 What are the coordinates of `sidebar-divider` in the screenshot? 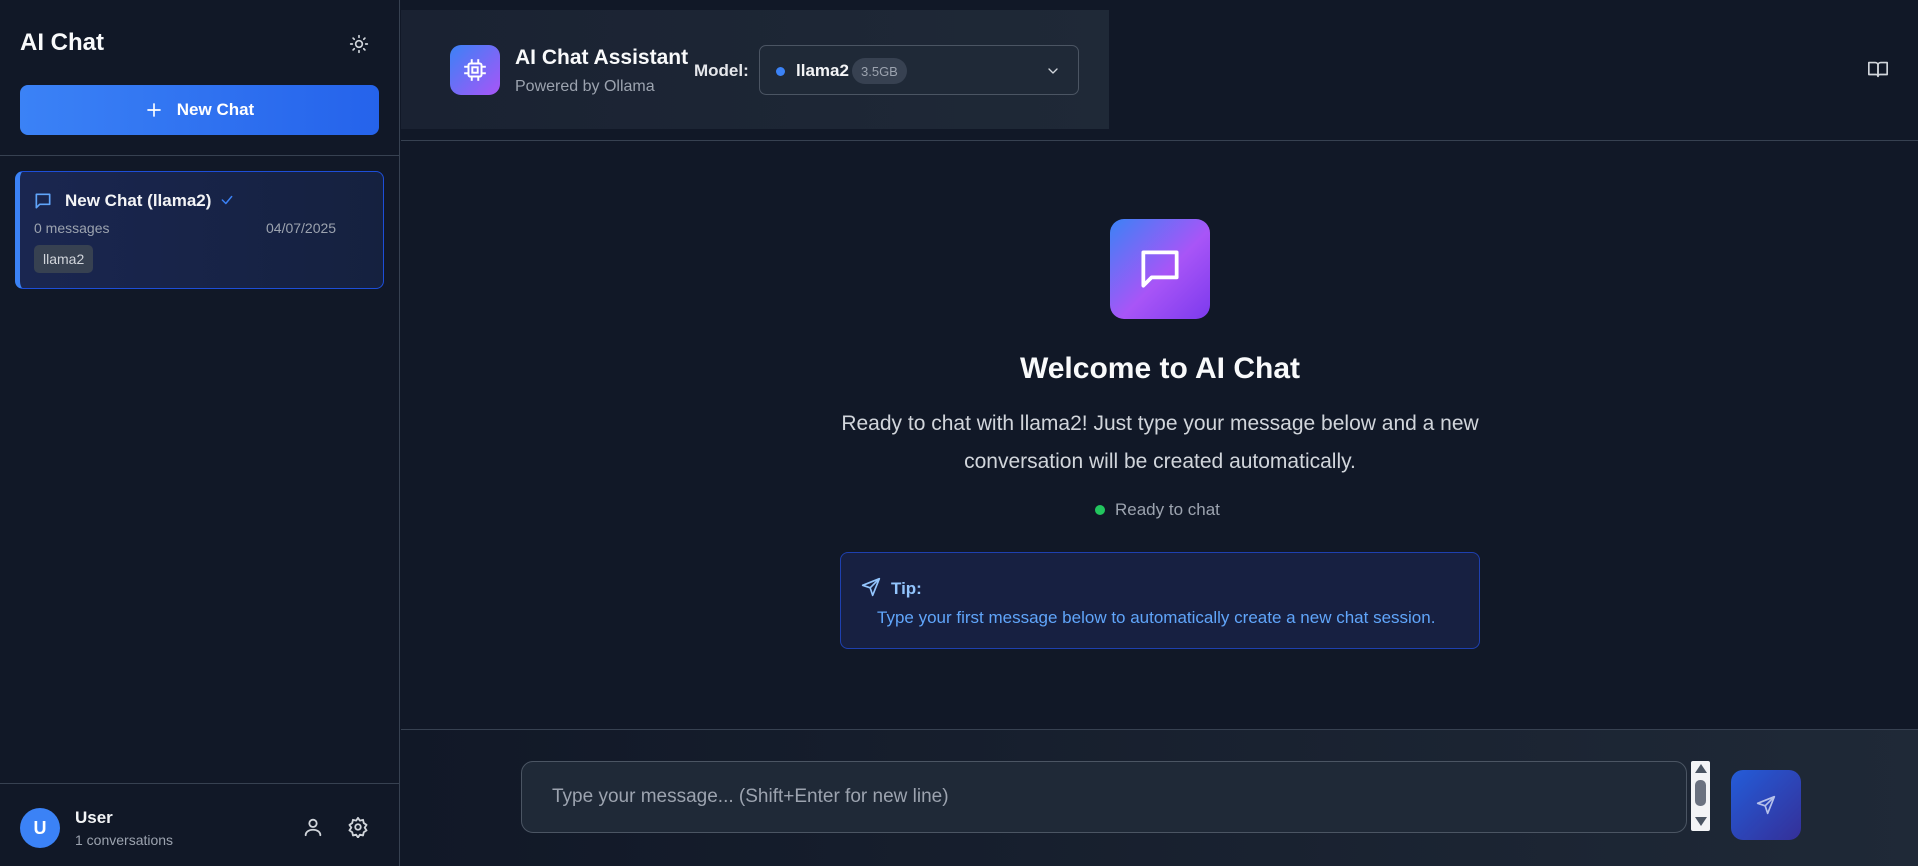 It's located at (199, 155).